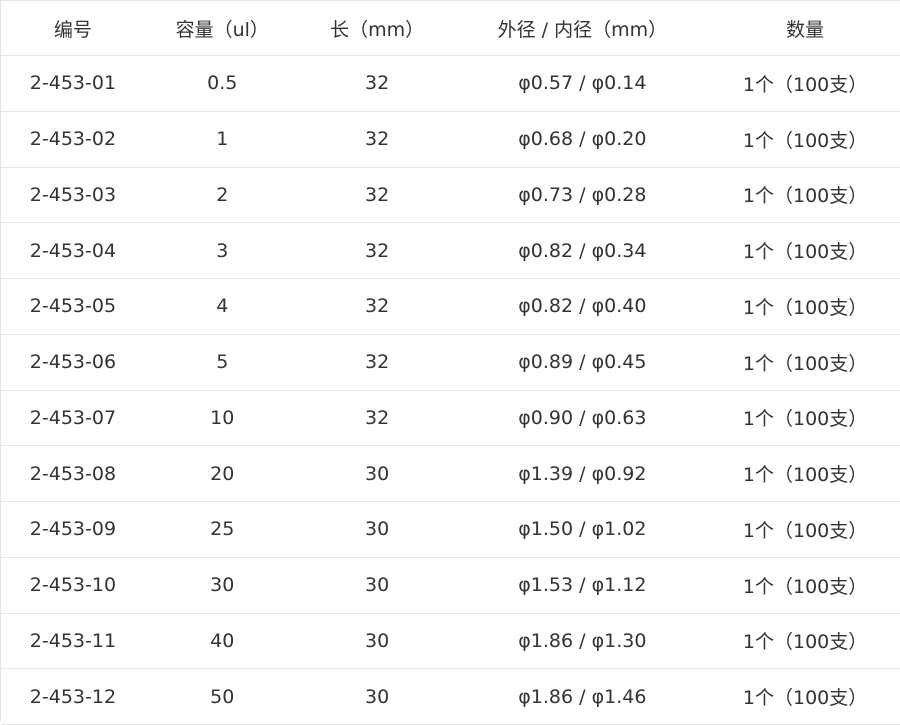  Describe the element at coordinates (222, 473) in the screenshot. I see `cell-capacity: 20` at that location.